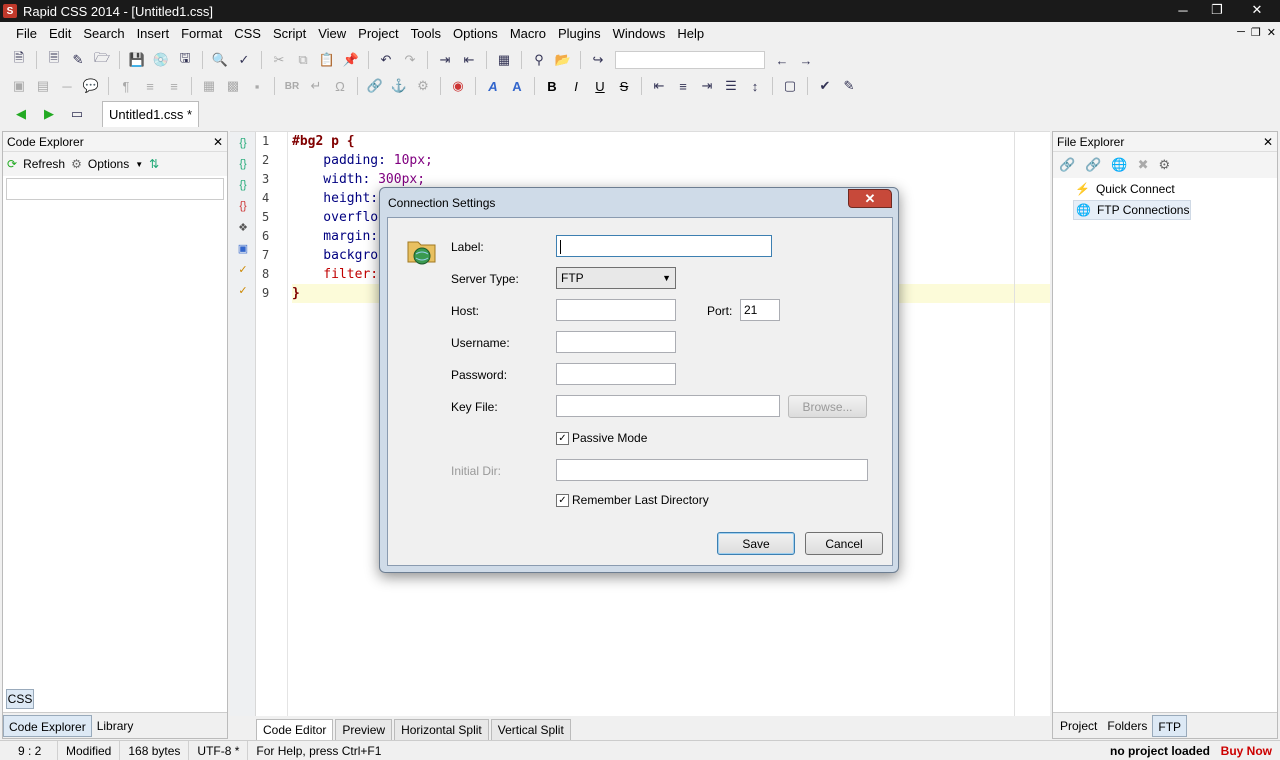 The height and width of the screenshot is (760, 1280). I want to click on tab-library: Library, so click(115, 726).